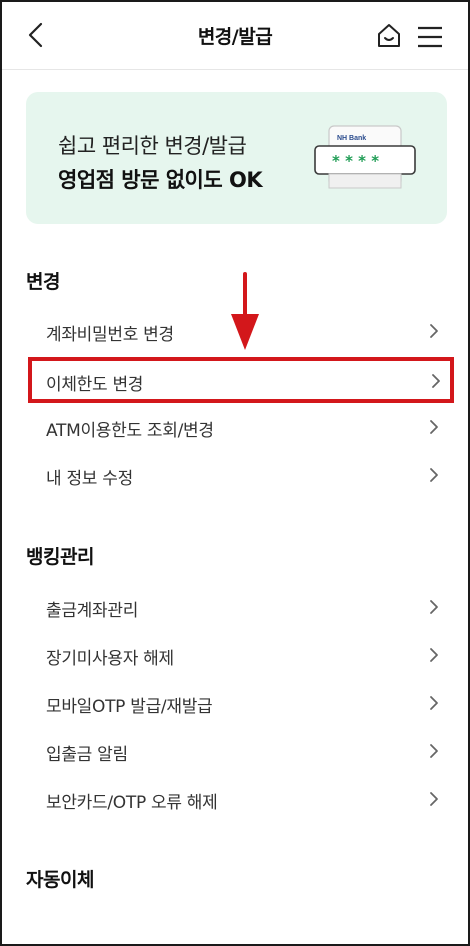 The image size is (470, 946). I want to click on menu-item-security-card-error: 보안카드/OTP 오류 해제, so click(240, 799).